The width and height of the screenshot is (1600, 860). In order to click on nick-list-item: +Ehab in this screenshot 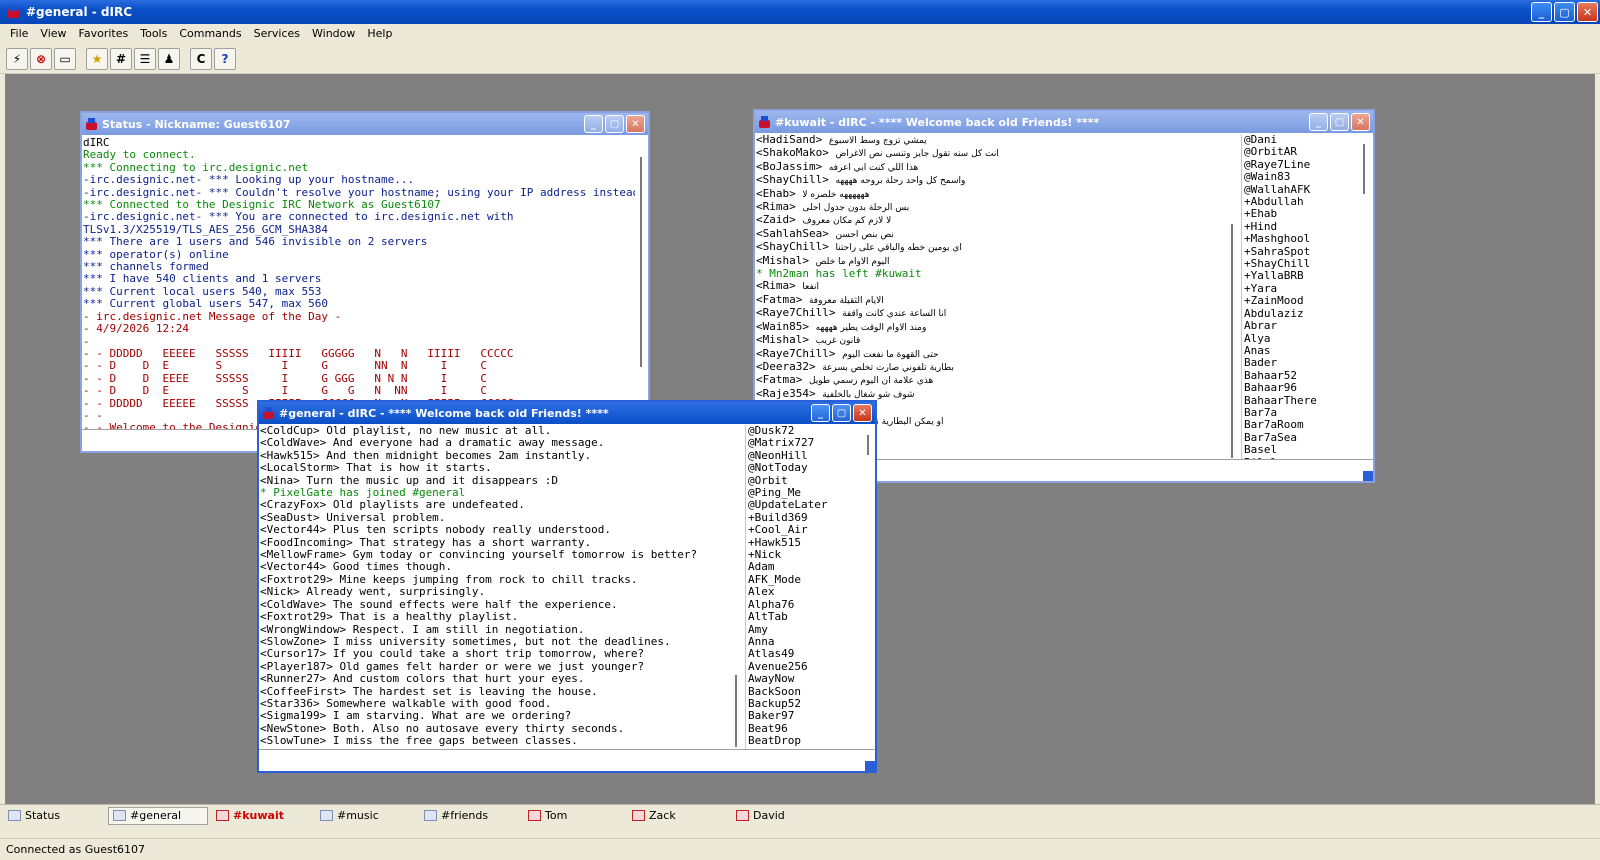, I will do `click(1301, 214)`.